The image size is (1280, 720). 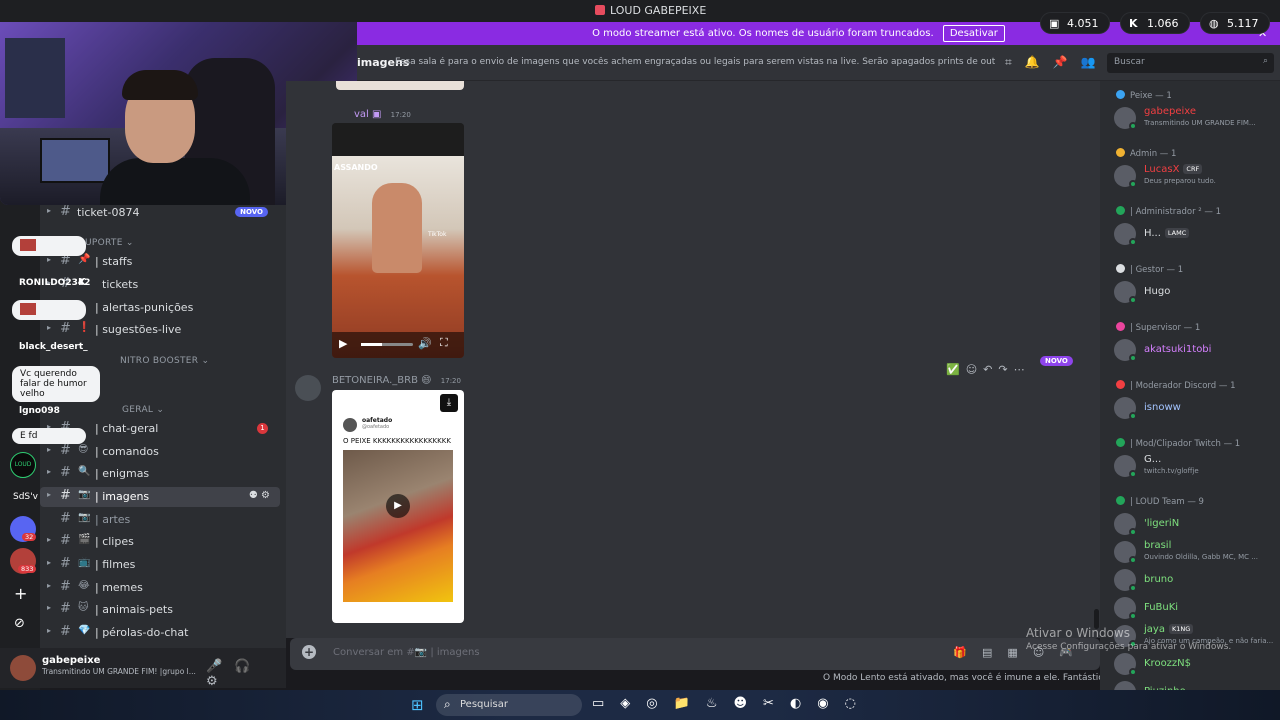 What do you see at coordinates (990, 369) in the screenshot?
I see `reply-icon: ↶` at bounding box center [990, 369].